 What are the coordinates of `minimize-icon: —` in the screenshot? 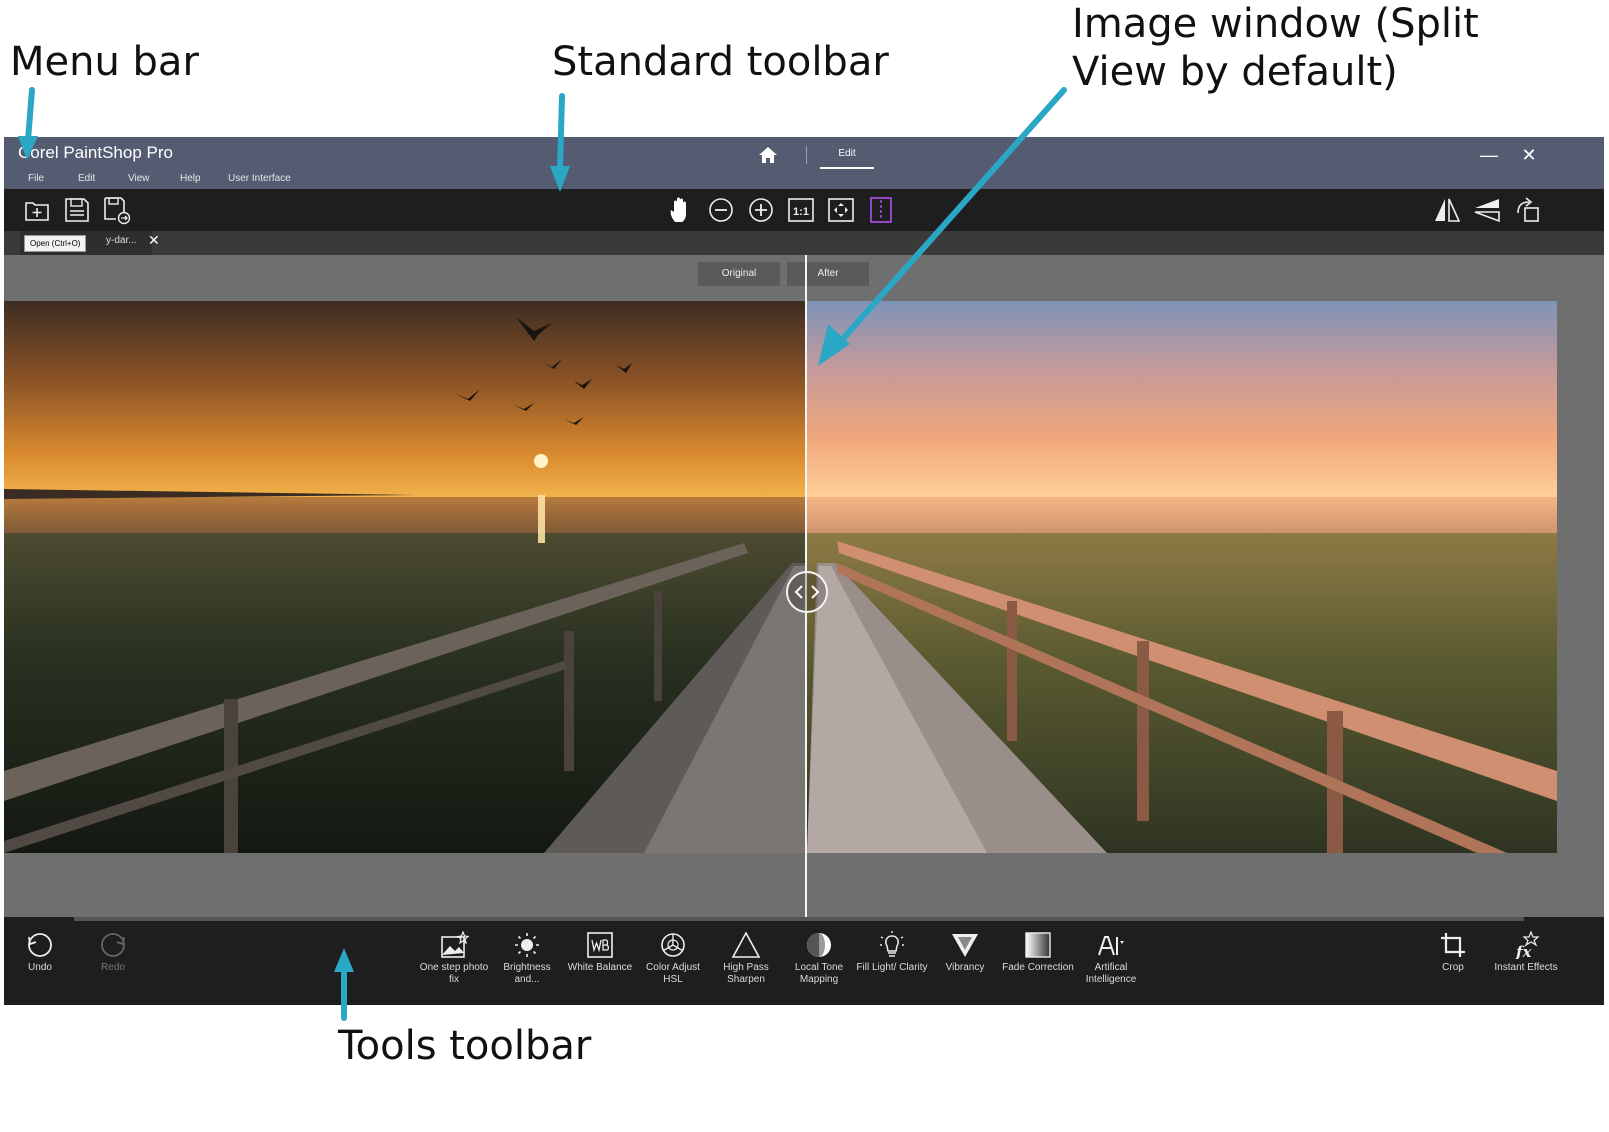 It's located at (1489, 155).